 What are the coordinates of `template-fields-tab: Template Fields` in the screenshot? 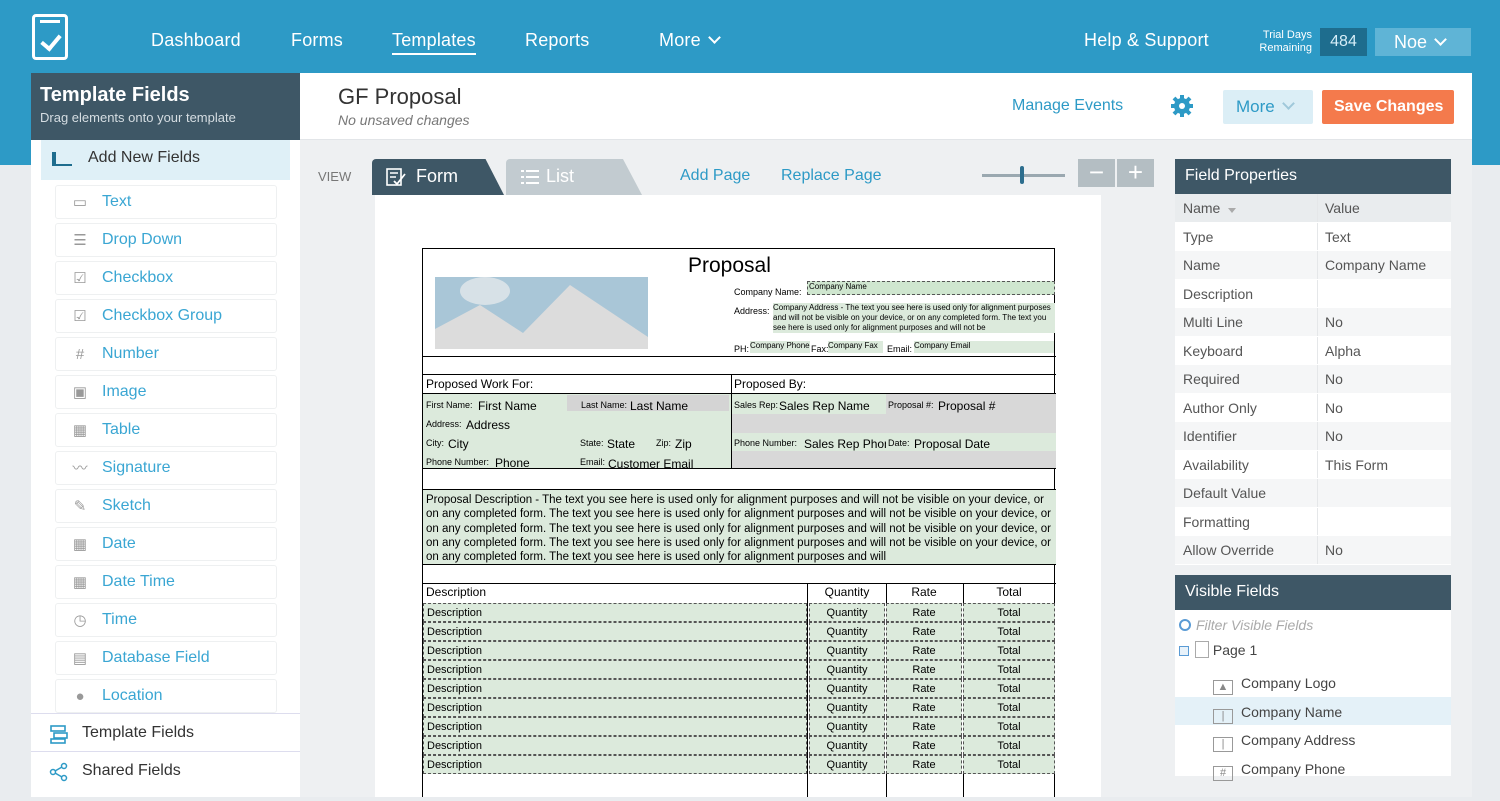 It's located at (165, 732).